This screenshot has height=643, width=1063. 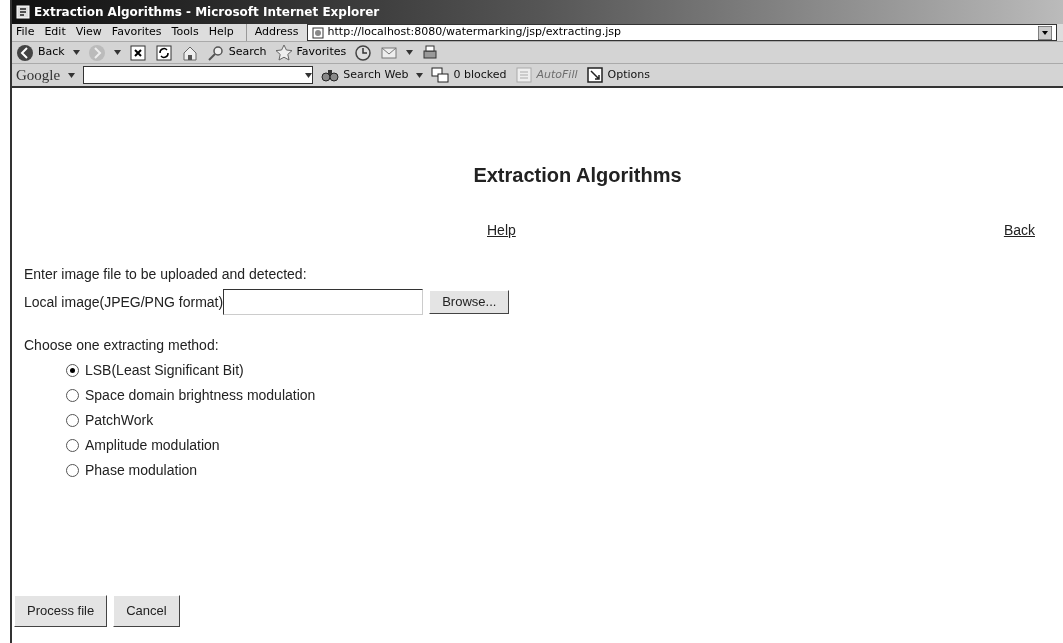 I want to click on address-url: http://localhost:8080/watermarking/jsp/extracting.jsp, so click(x=474, y=32).